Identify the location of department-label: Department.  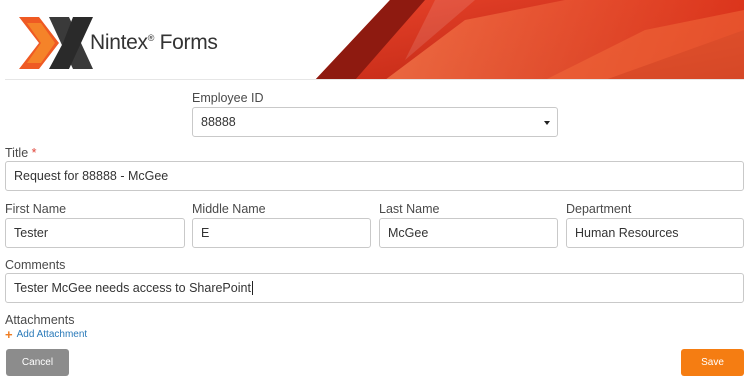
(599, 209).